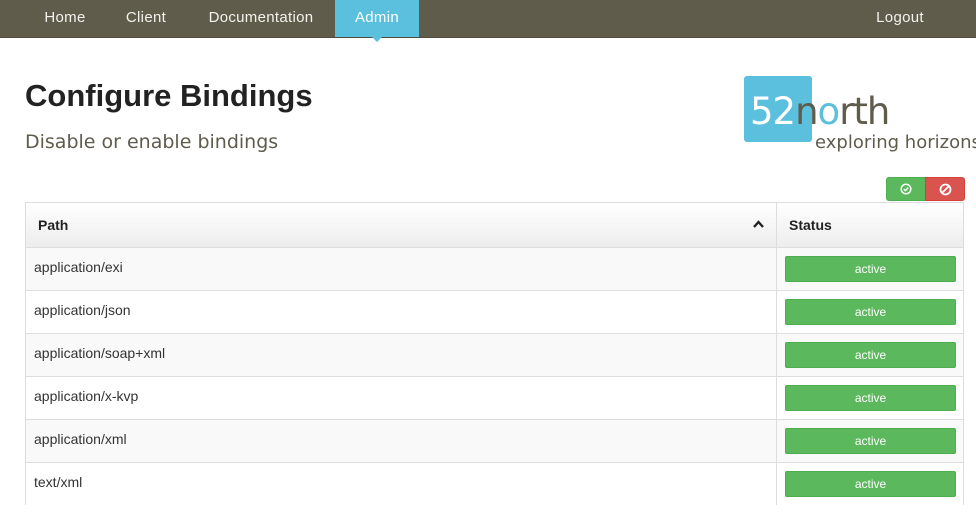 The image size is (976, 527). Describe the element at coordinates (401, 269) in the screenshot. I see `binding-path: application/exi` at that location.